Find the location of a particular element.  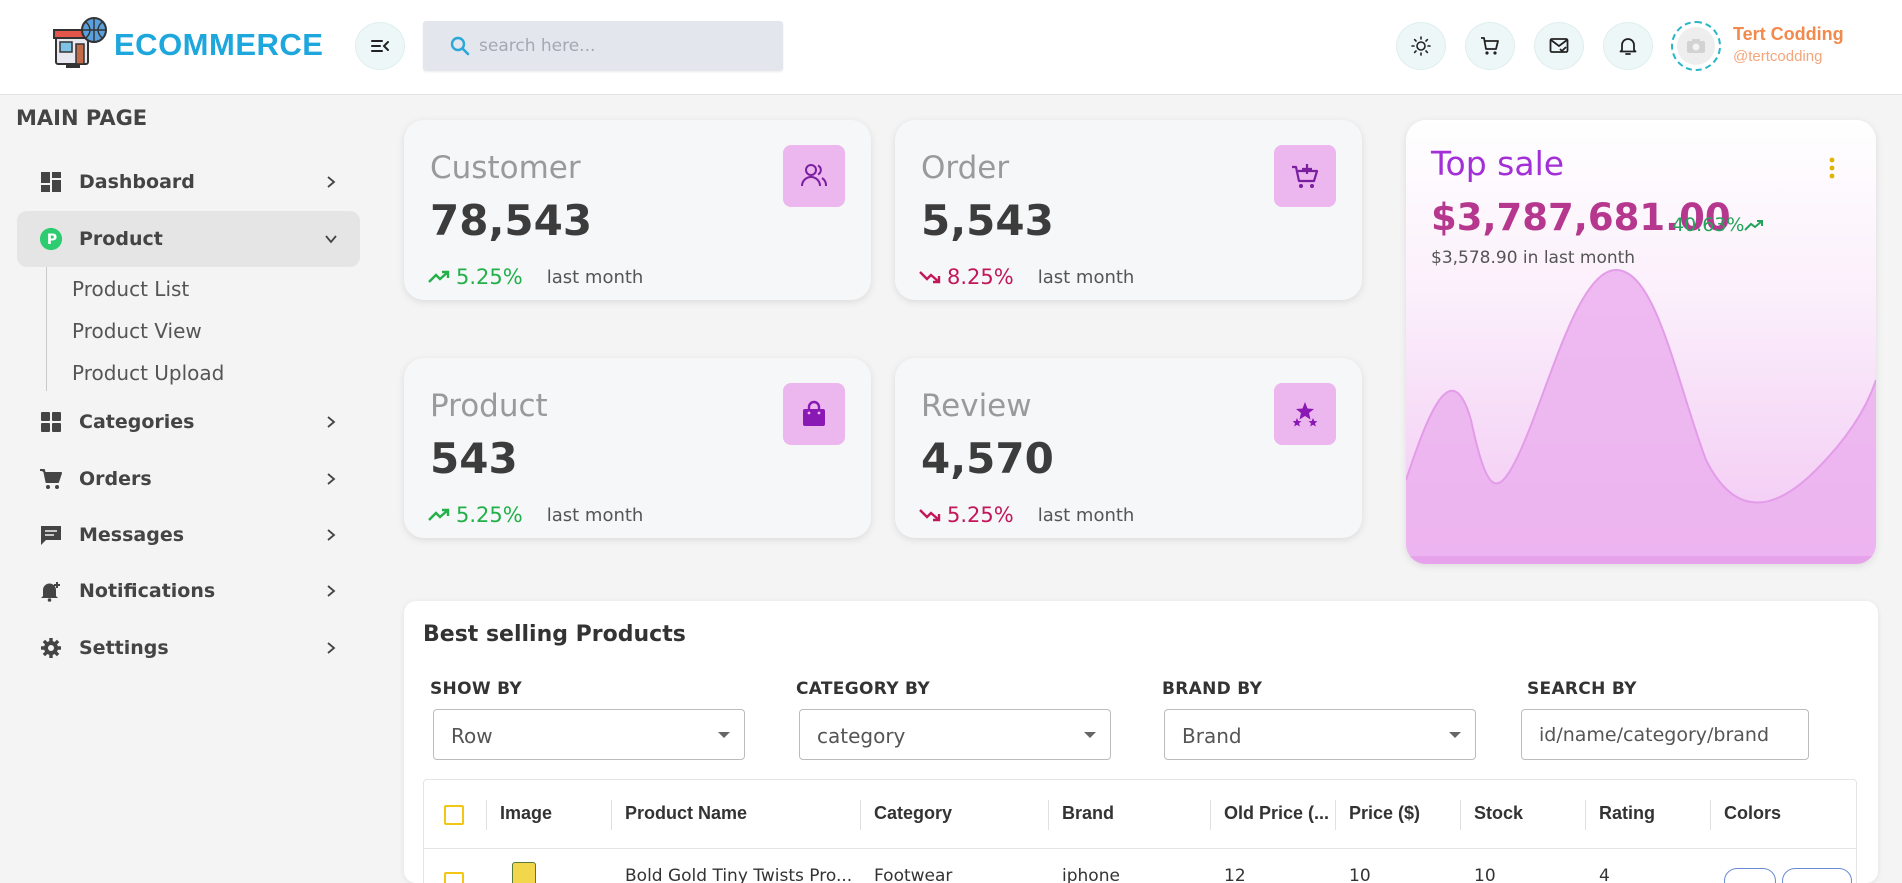

mail-check-icon is located at coordinates (1559, 45).